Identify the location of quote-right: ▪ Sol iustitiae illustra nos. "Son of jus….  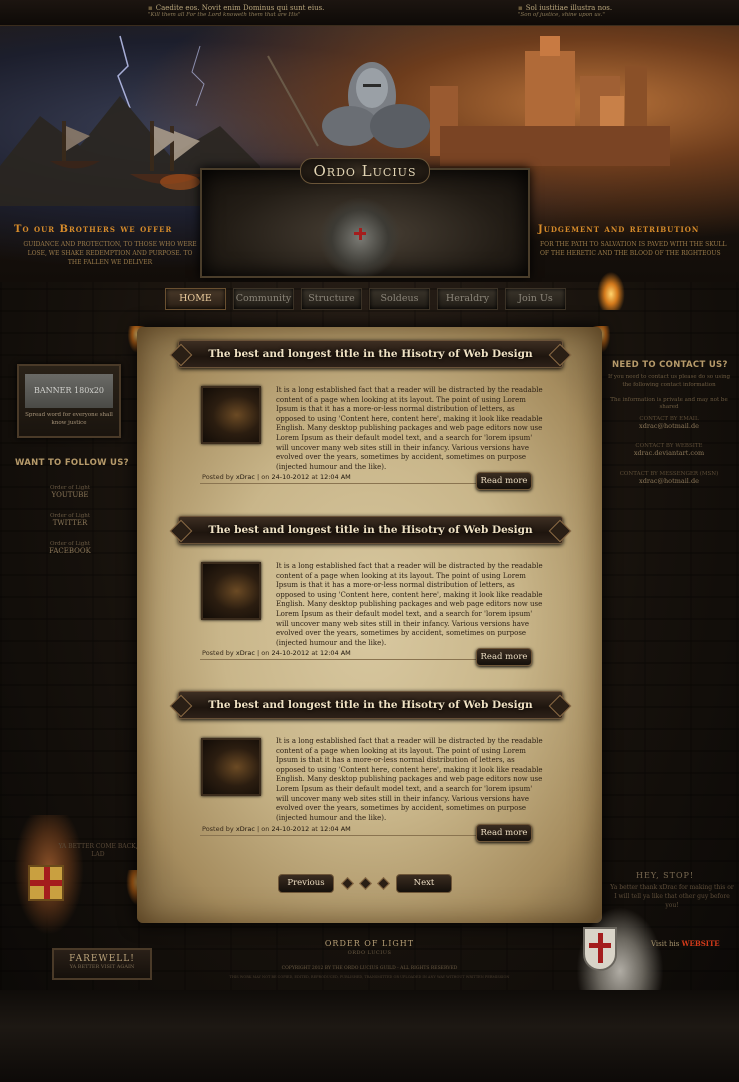
(565, 11).